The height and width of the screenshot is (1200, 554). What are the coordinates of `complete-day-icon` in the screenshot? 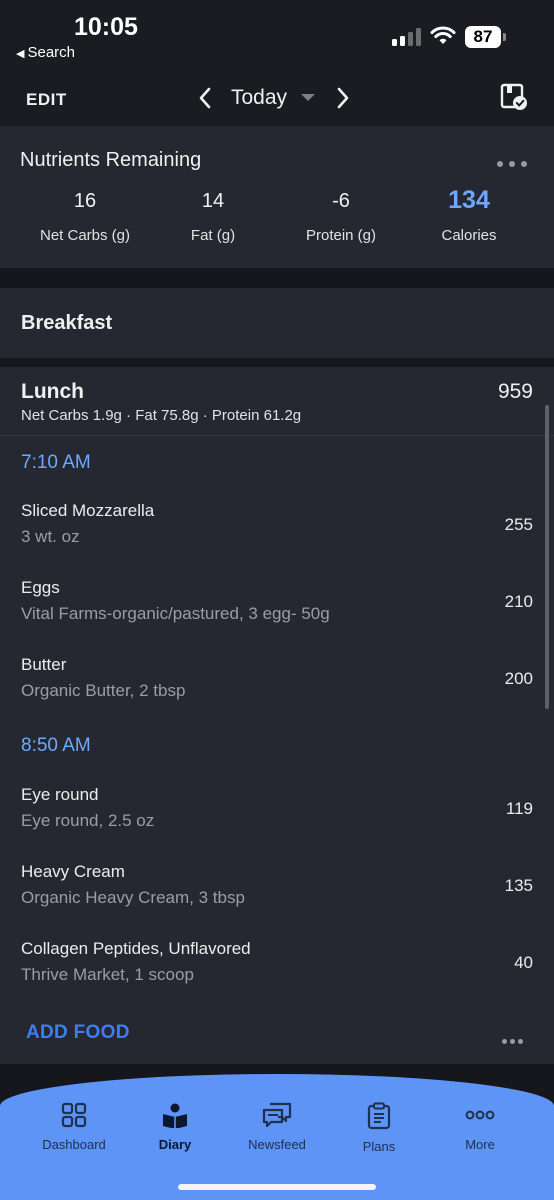 It's located at (514, 97).